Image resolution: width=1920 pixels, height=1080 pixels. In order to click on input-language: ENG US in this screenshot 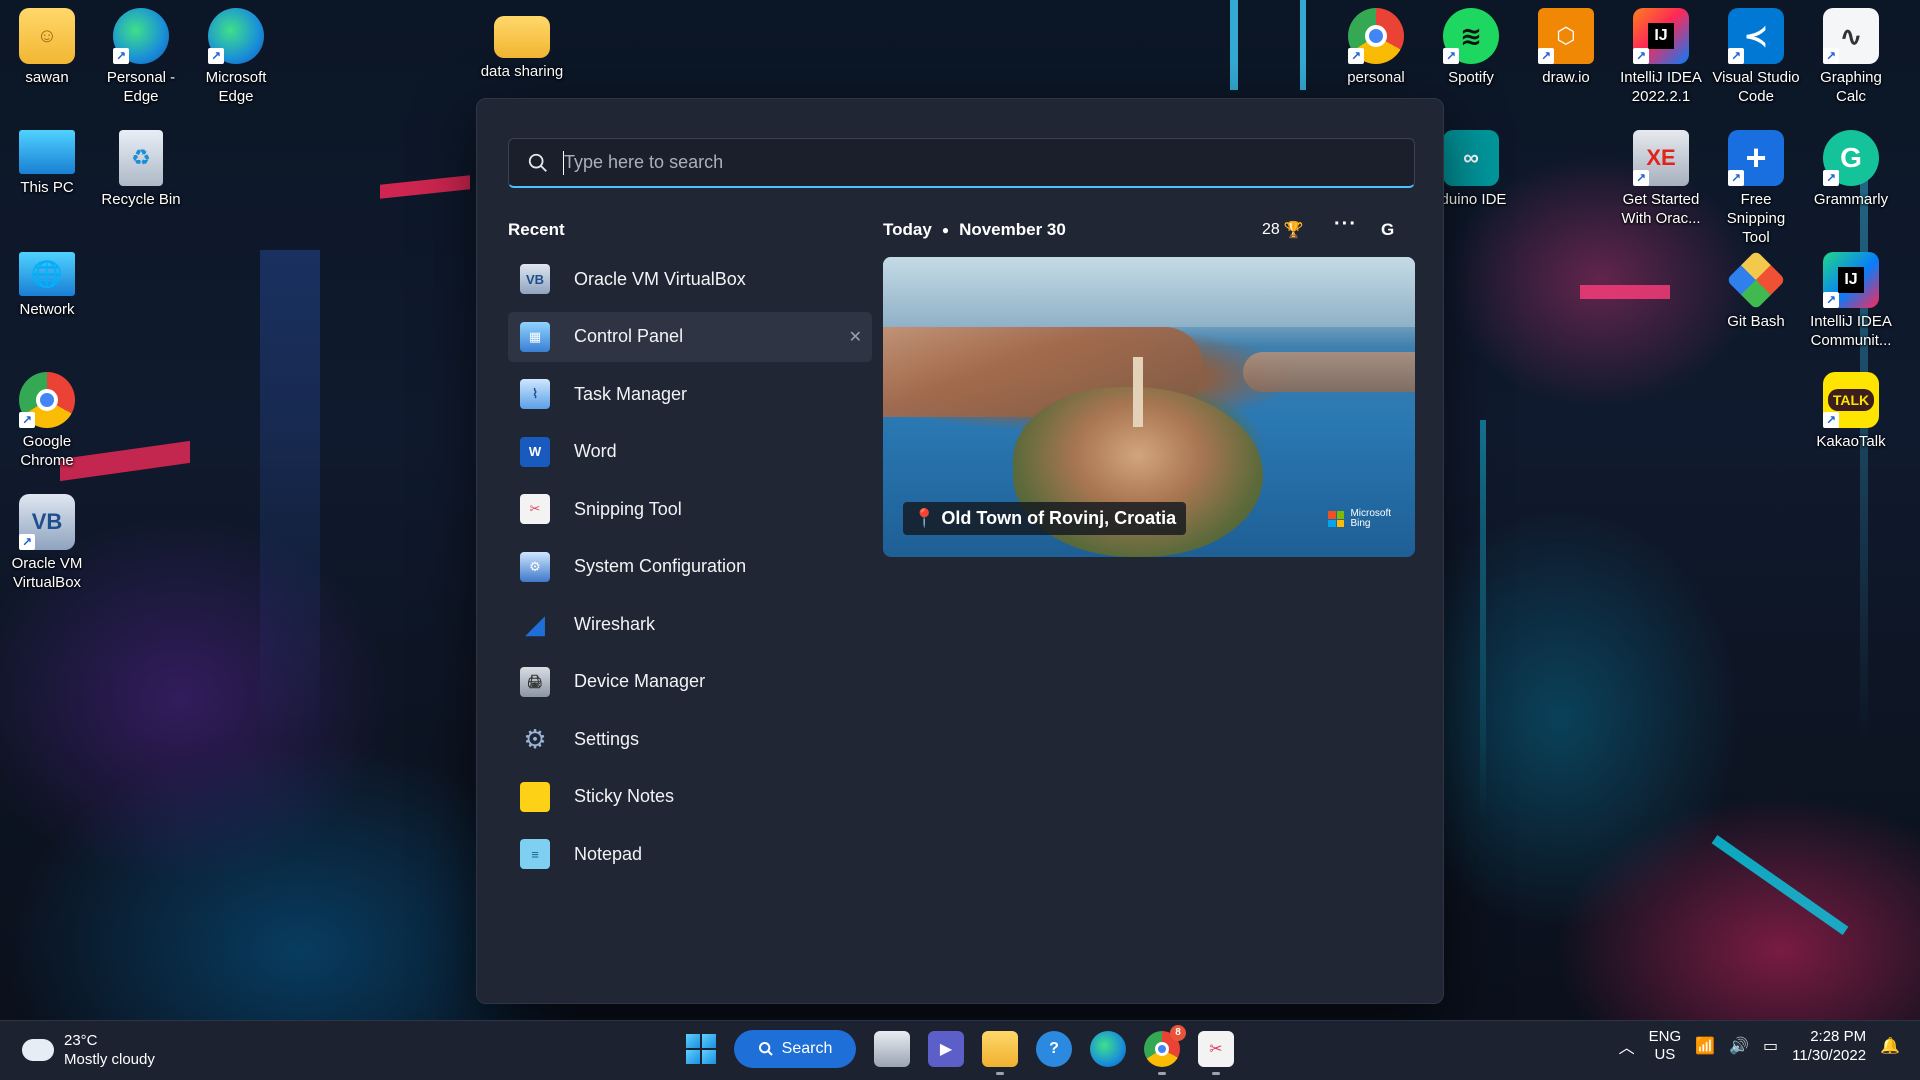, I will do `click(1665, 1046)`.